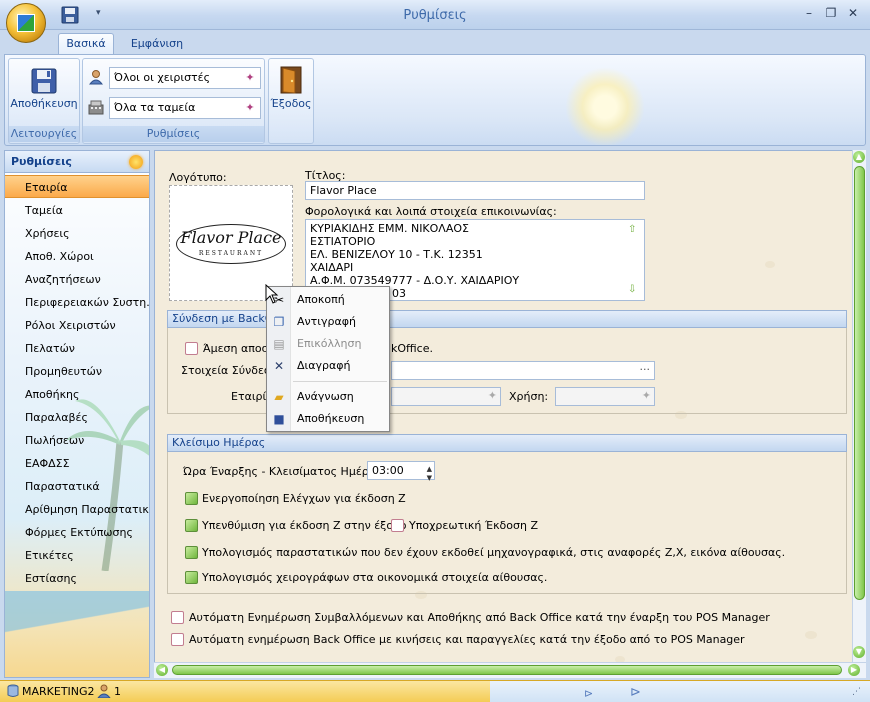 Image resolution: width=870 pixels, height=702 pixels. What do you see at coordinates (831, 14) in the screenshot?
I see `restore-button: ❐` at bounding box center [831, 14].